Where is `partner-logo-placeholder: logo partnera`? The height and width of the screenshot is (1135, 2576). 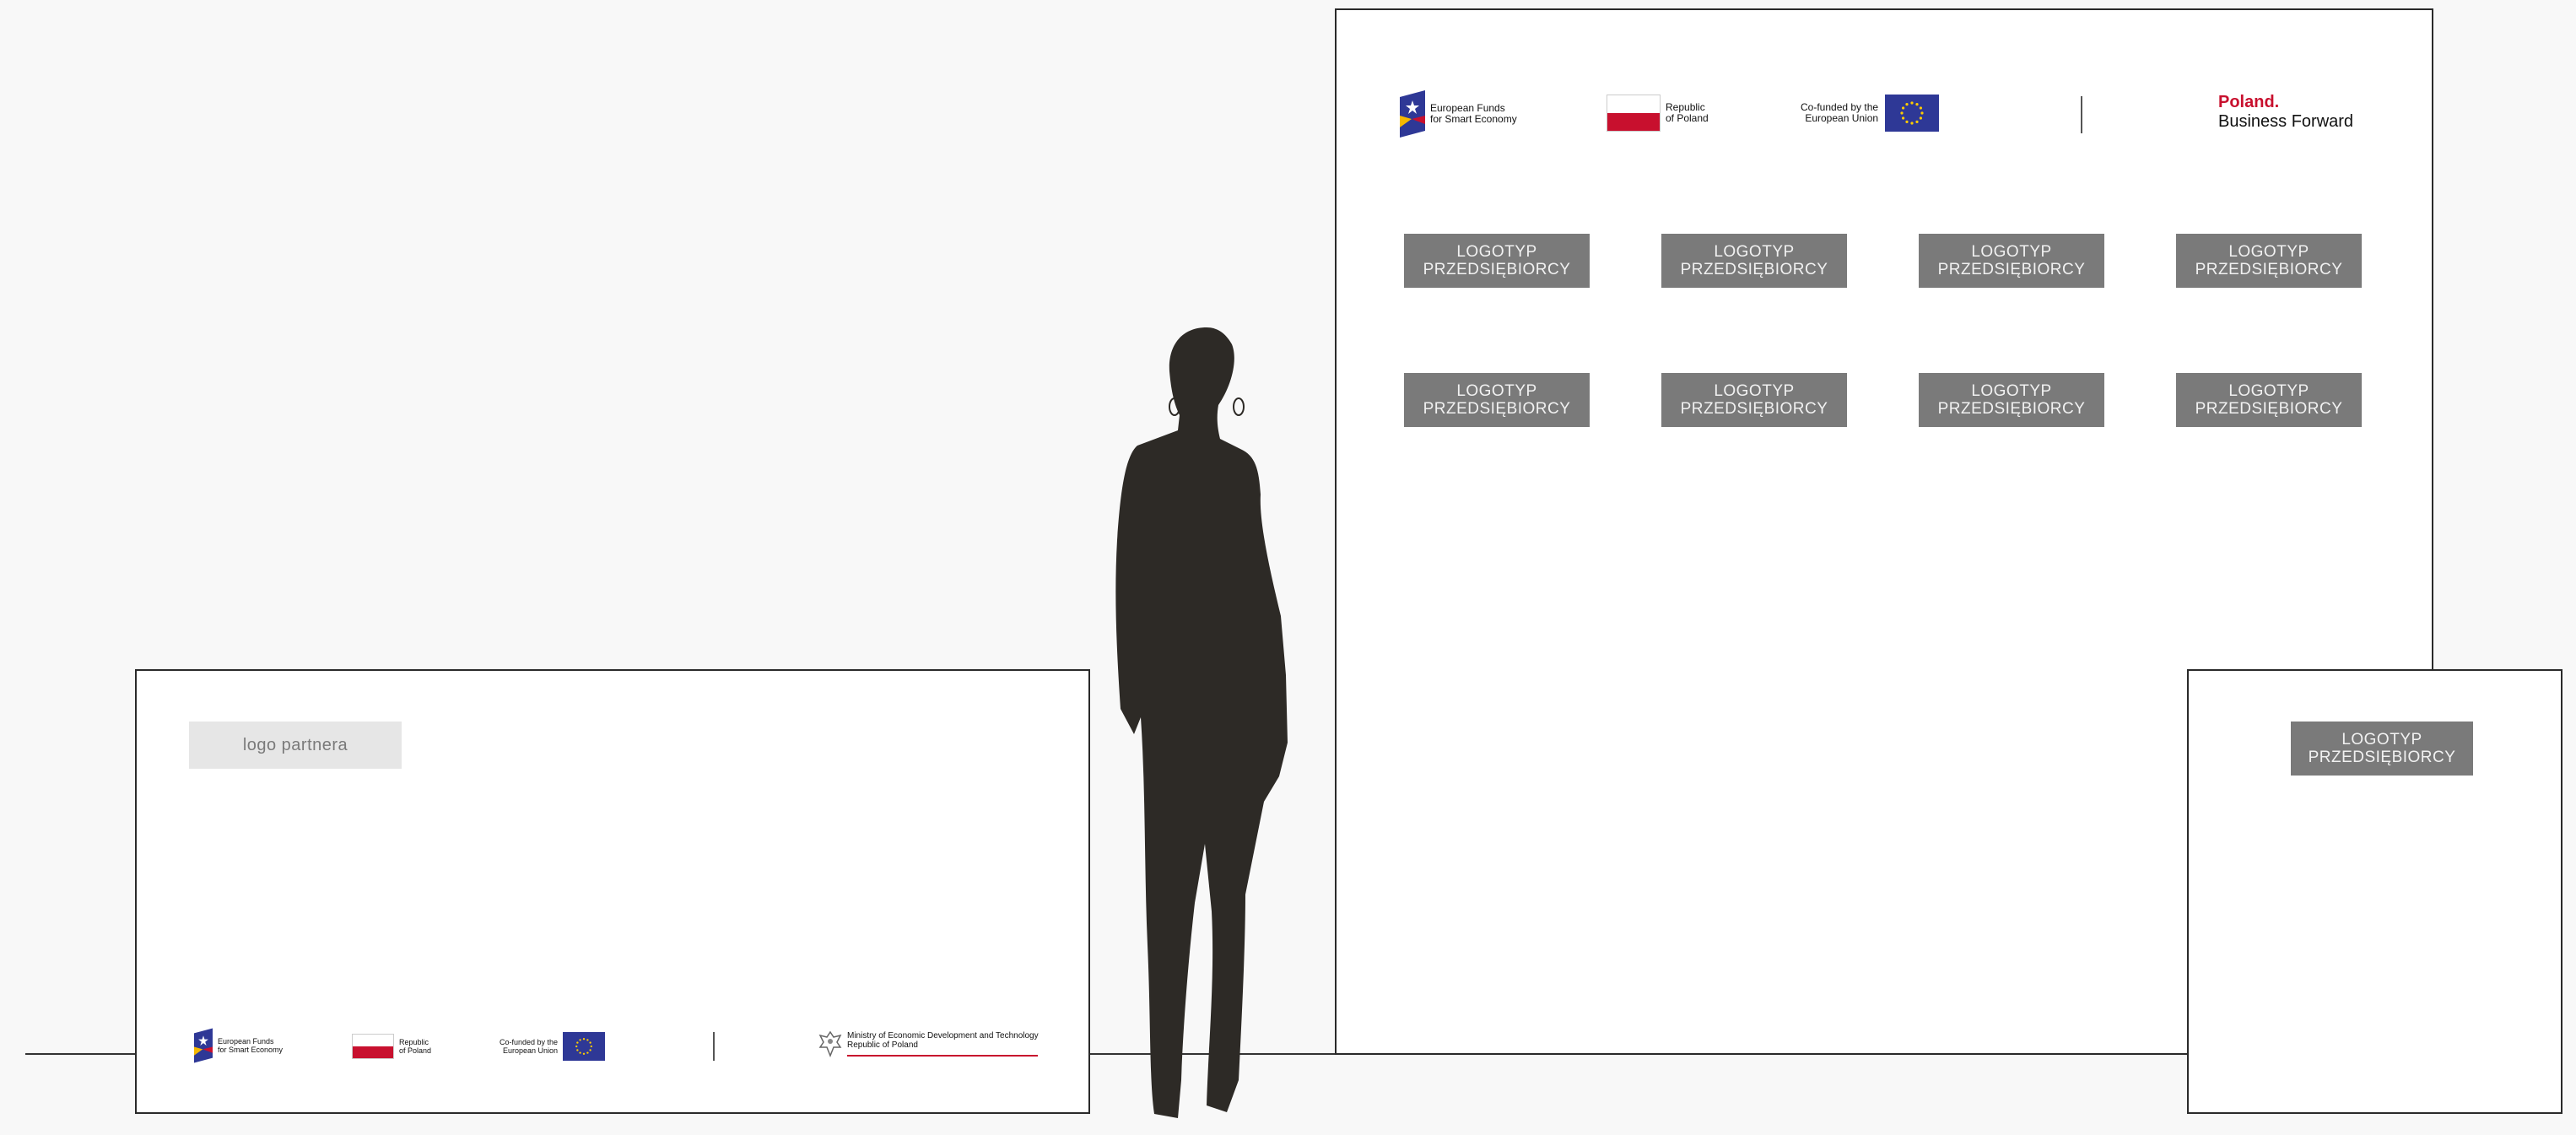
partner-logo-placeholder: logo partnera is located at coordinates (295, 746).